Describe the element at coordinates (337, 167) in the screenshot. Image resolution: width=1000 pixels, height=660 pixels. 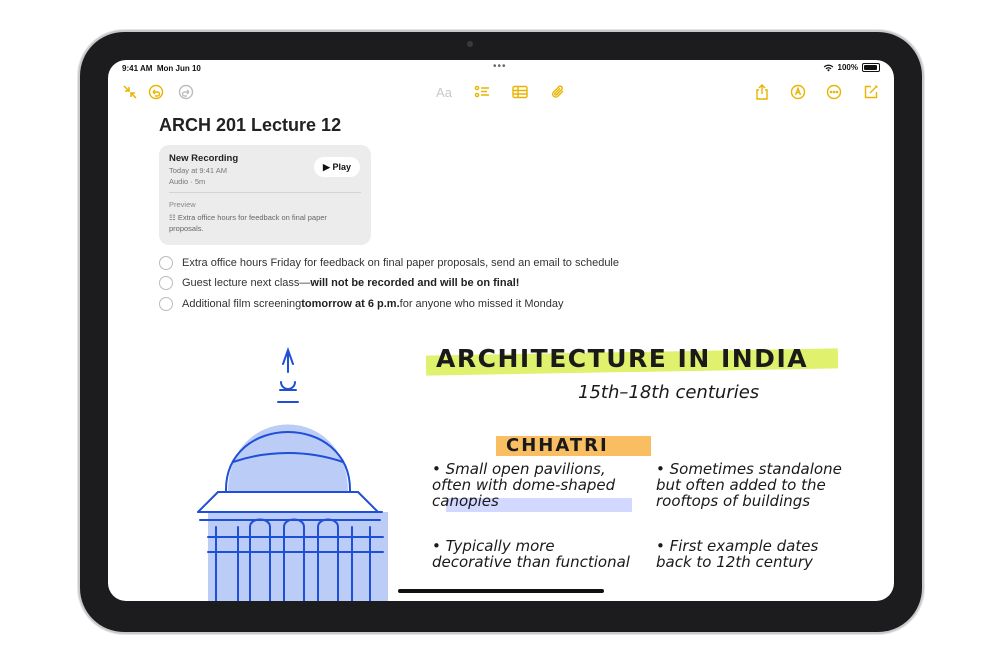
I see `play-button: ▶ Play` at that location.